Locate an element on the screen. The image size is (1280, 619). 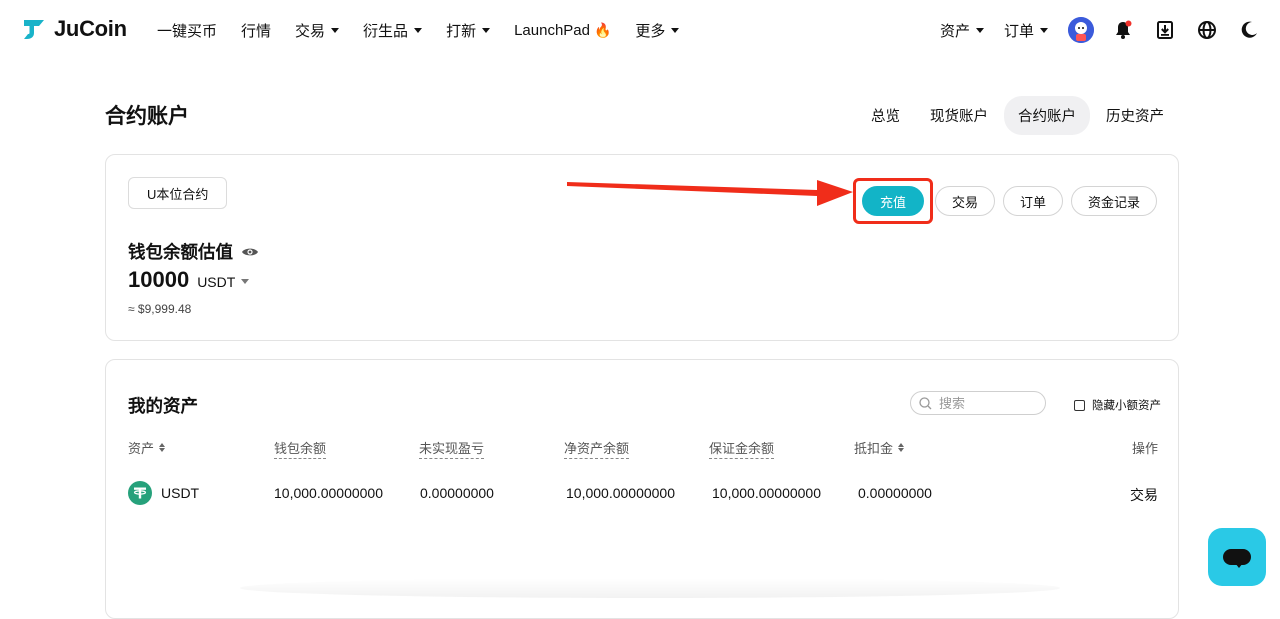
notification-button is located at coordinates (1123, 30).